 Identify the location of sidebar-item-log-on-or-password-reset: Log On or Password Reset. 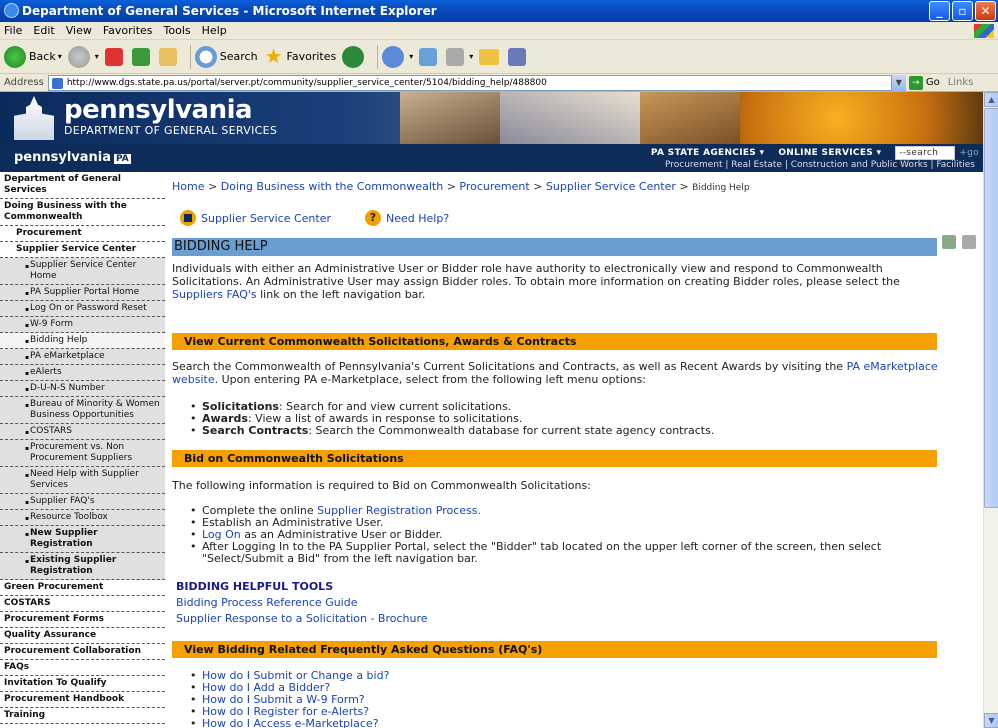
(82, 309).